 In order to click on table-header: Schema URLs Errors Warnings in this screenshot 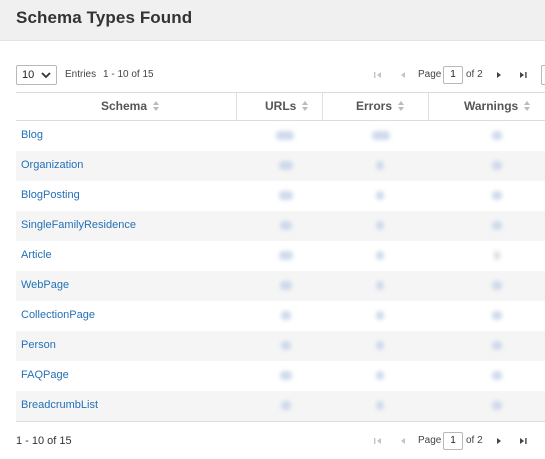, I will do `click(280, 106)`.